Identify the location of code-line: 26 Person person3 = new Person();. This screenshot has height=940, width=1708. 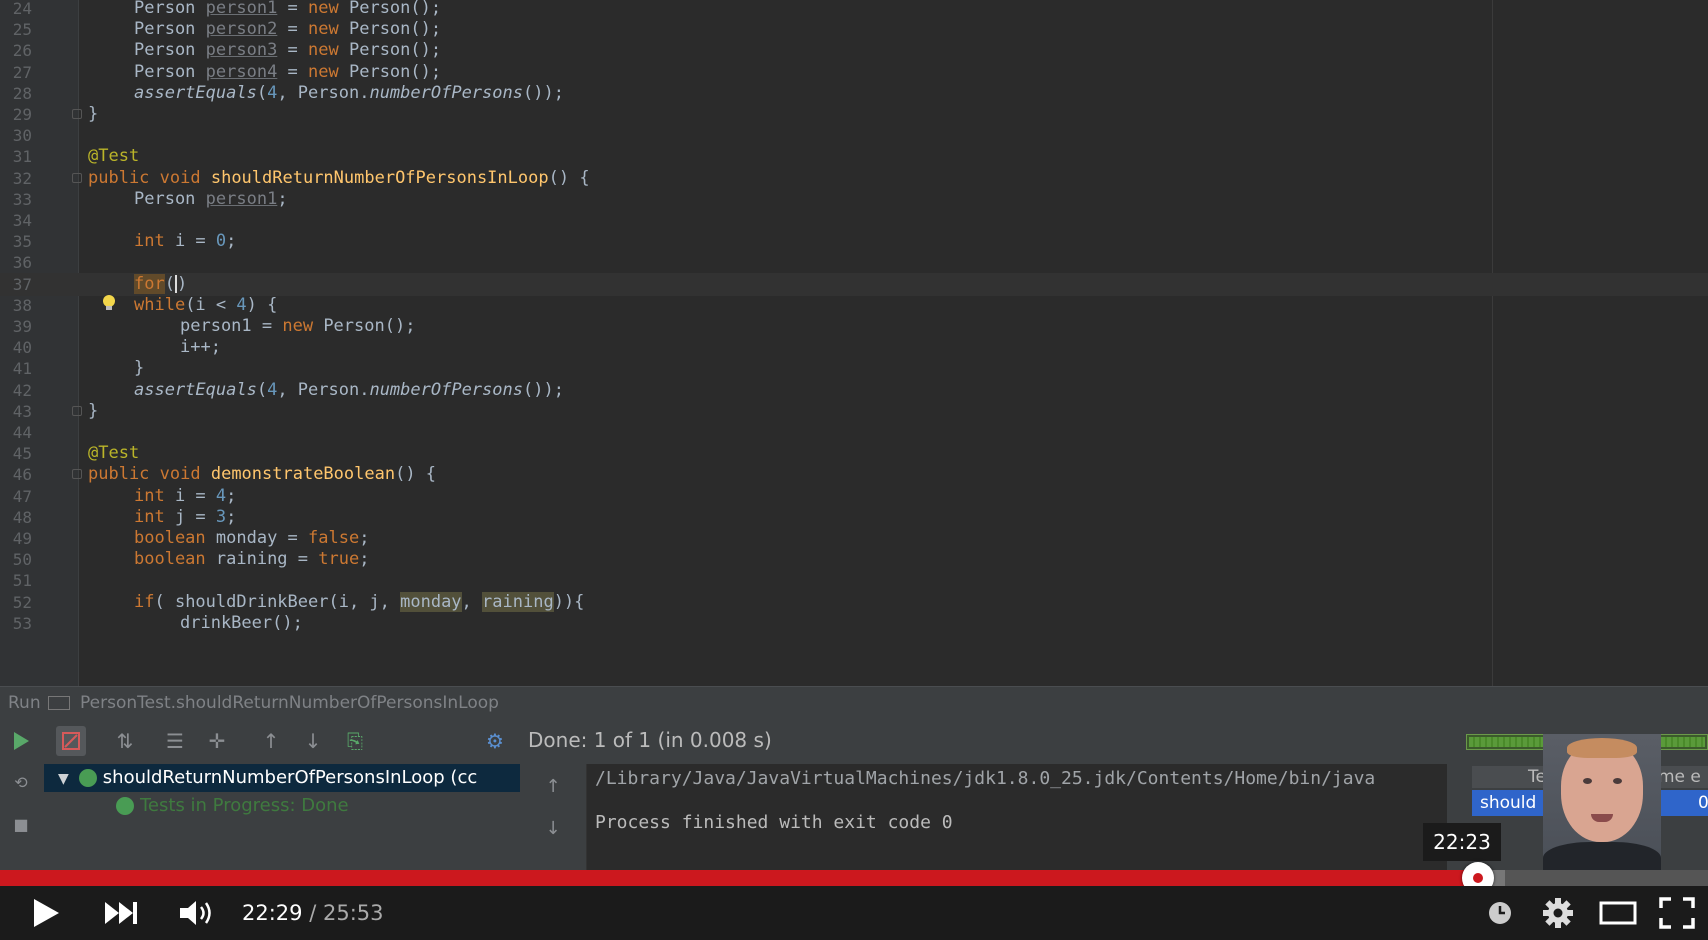
(854, 50).